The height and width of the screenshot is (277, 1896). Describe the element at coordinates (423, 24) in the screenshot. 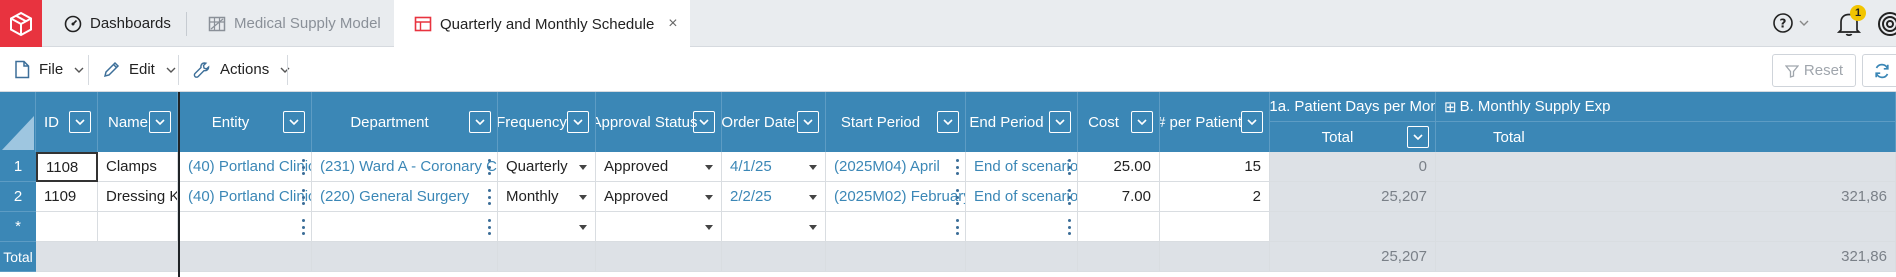

I see `schedule-table-icon` at that location.